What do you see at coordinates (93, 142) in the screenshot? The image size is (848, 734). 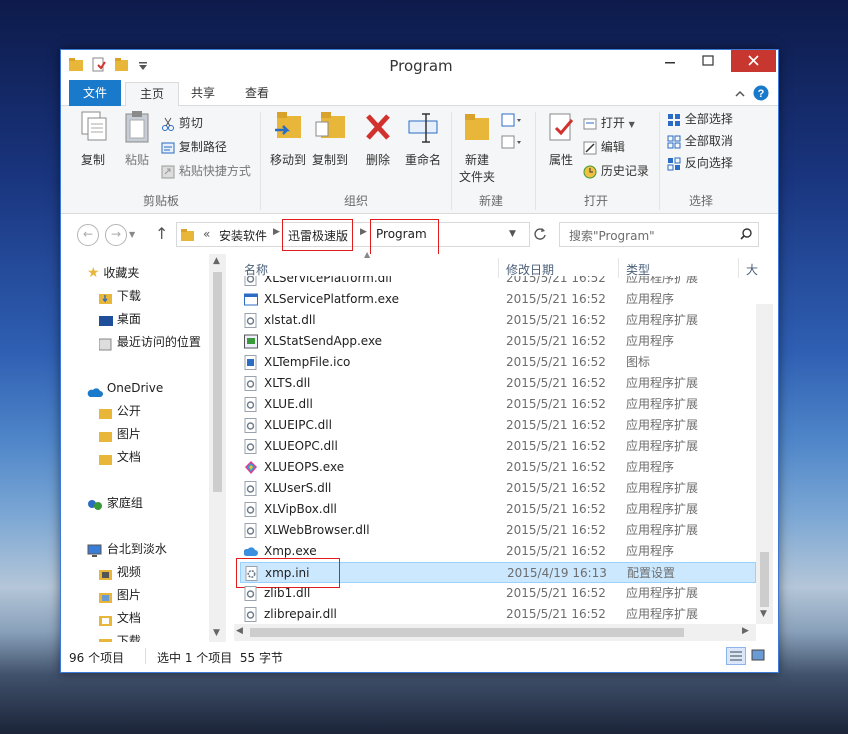 I see `copy-button: 复制` at bounding box center [93, 142].